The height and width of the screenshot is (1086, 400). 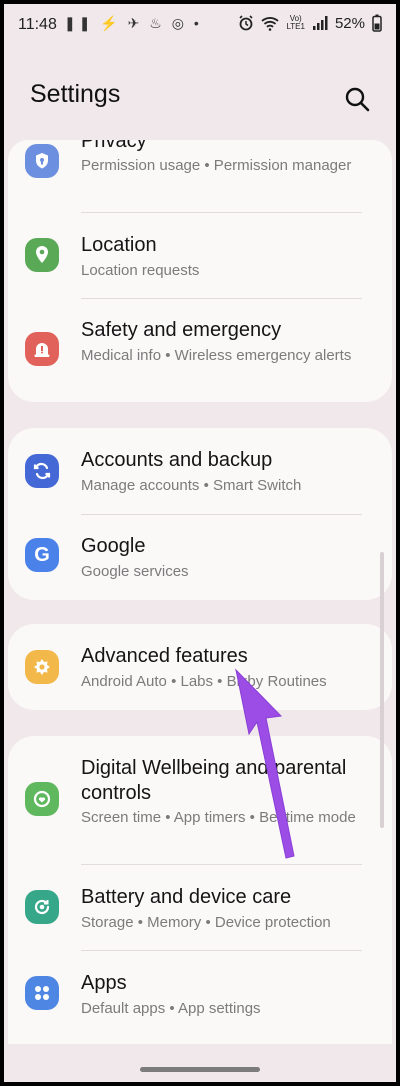 I want to click on item-subtitle: Permission usage • Permission manager, so click(x=216, y=165).